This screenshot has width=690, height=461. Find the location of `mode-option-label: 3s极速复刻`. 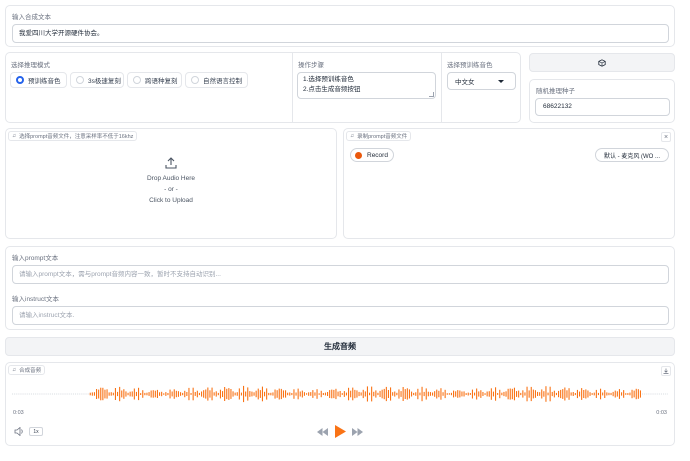

mode-option-label: 3s极速复刻 is located at coordinates (104, 81).